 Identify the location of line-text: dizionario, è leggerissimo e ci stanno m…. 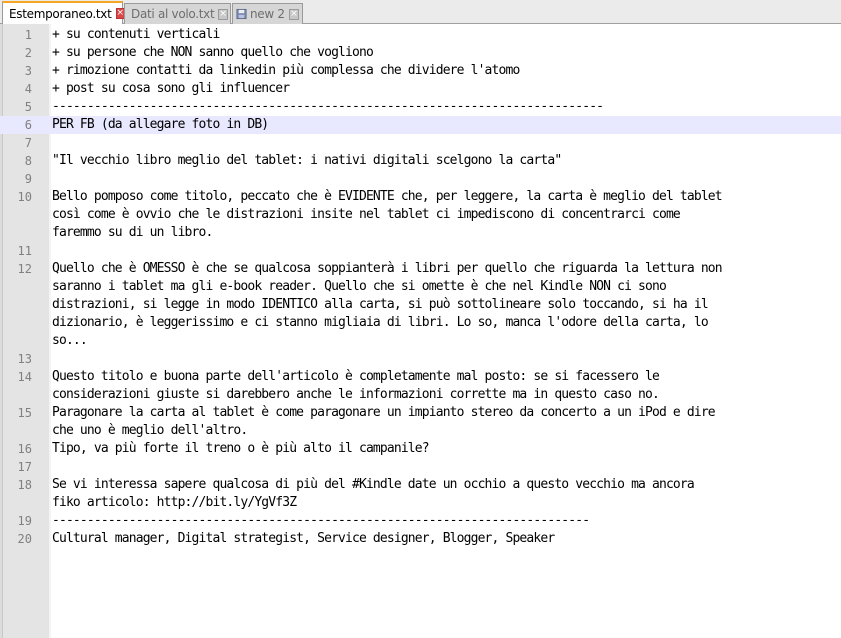
(380, 323).